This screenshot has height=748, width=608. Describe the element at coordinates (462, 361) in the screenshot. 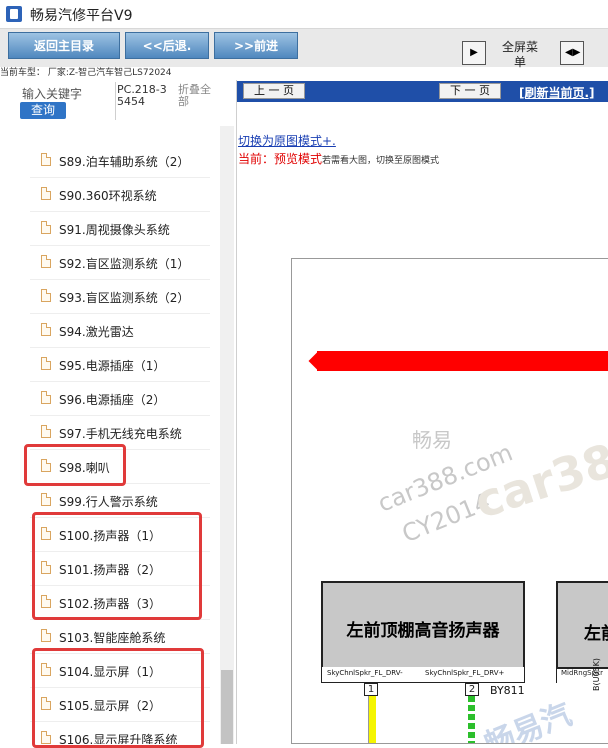

I see `diagram-red-band` at that location.